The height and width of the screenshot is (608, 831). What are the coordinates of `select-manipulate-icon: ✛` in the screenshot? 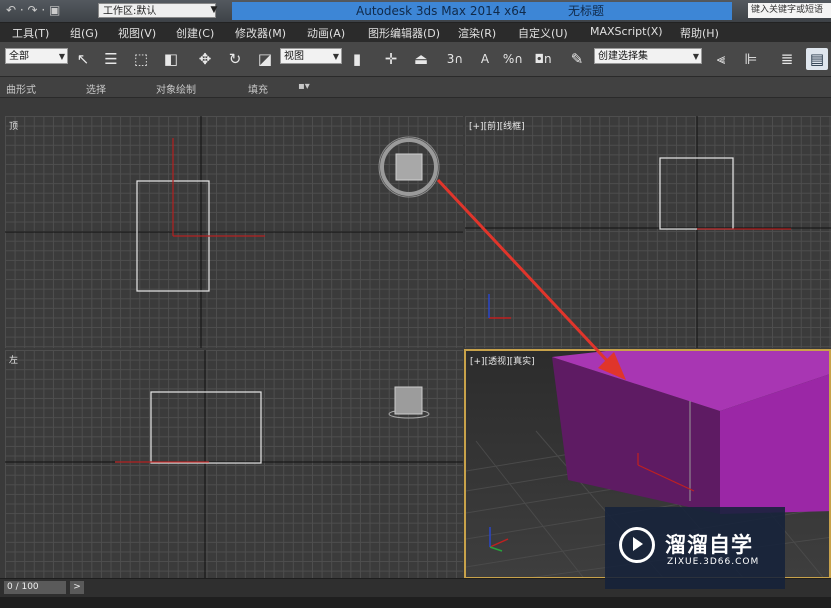 It's located at (391, 59).